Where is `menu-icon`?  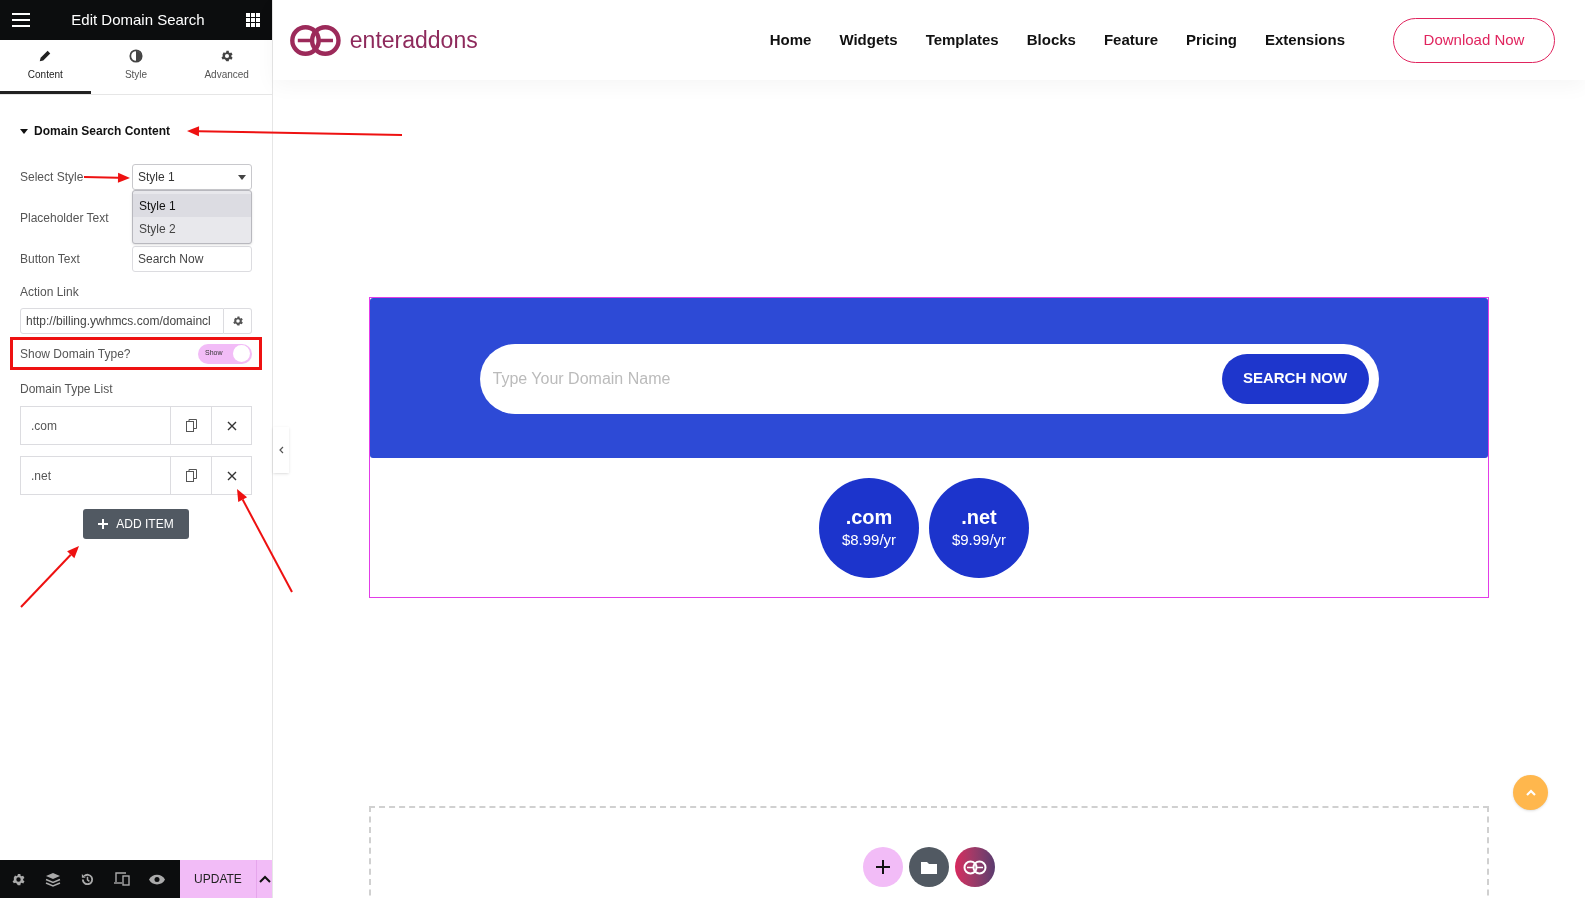
menu-icon is located at coordinates (21, 20).